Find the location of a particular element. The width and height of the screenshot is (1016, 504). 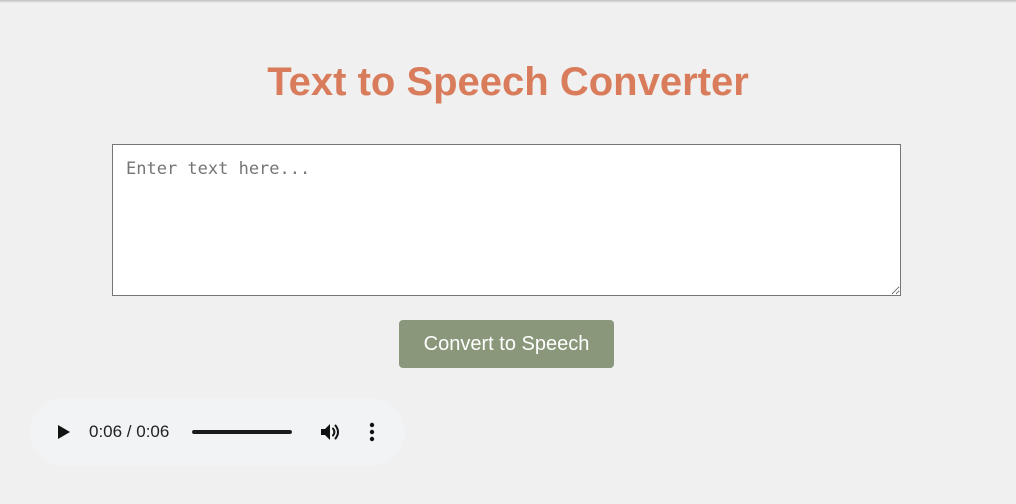

time-display: 0:06 / 0:06 is located at coordinates (129, 431).